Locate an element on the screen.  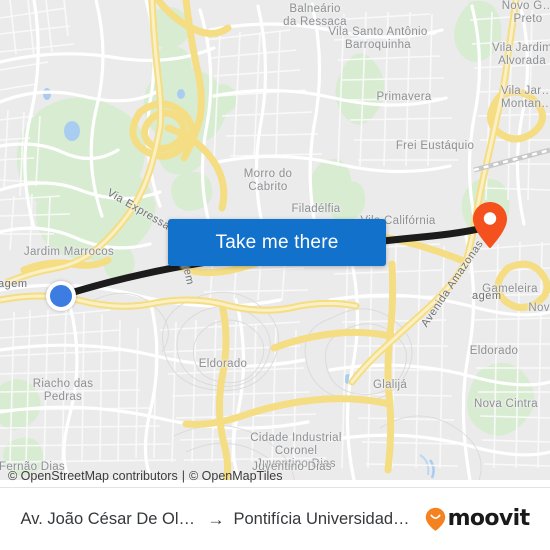
map-pin-icon is located at coordinates (490, 225).